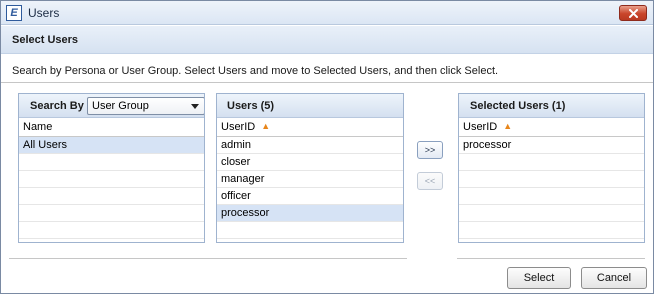 This screenshot has height=294, width=654. What do you see at coordinates (111, 127) in the screenshot?
I see `name-column-header: Name` at bounding box center [111, 127].